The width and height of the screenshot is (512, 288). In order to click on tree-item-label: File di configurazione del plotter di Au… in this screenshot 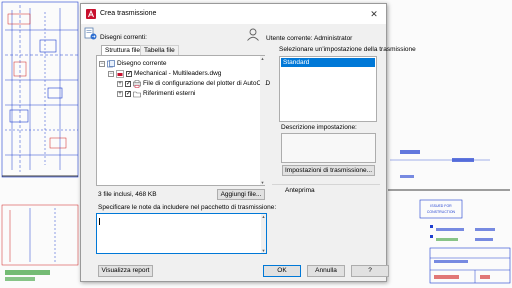, I will do `click(207, 83)`.